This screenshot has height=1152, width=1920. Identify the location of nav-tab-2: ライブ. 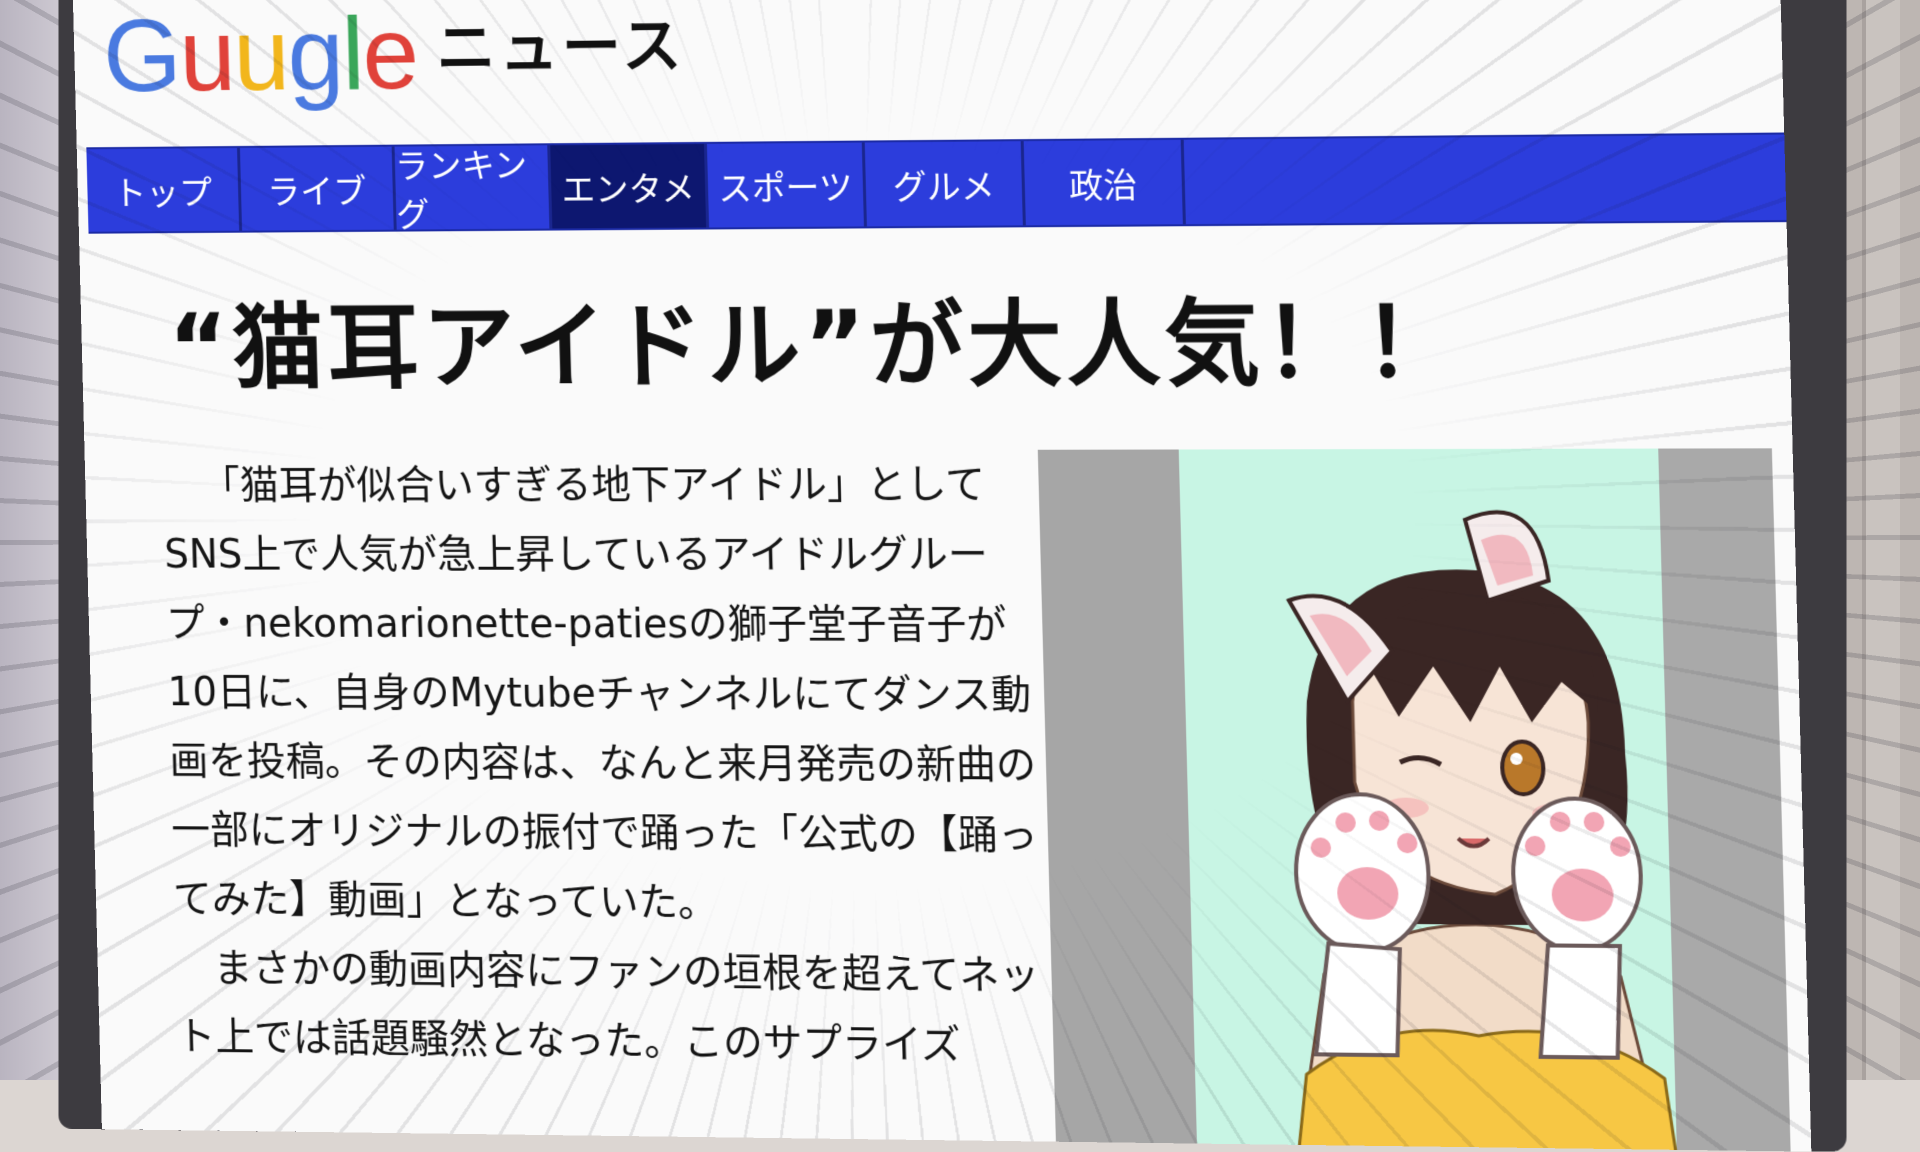
(318, 188).